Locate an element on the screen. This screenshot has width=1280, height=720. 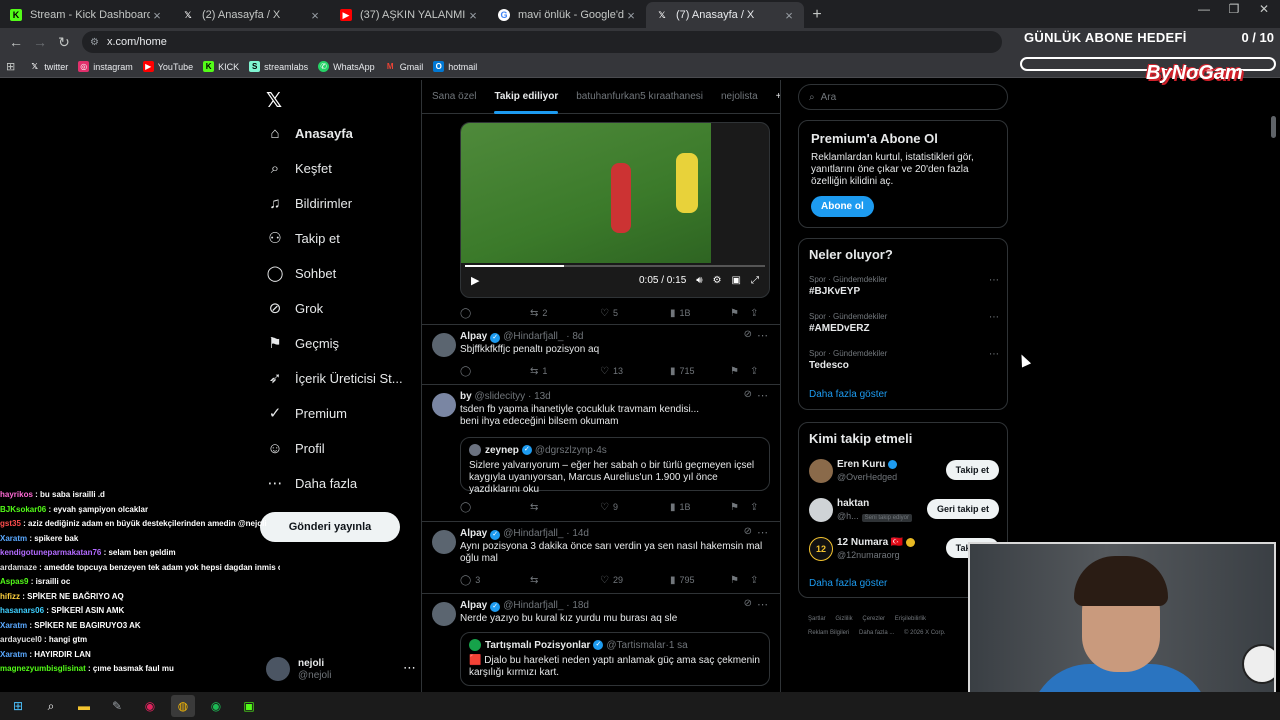
nav-grok: ⊘ Grok is located at coordinates (294, 308).